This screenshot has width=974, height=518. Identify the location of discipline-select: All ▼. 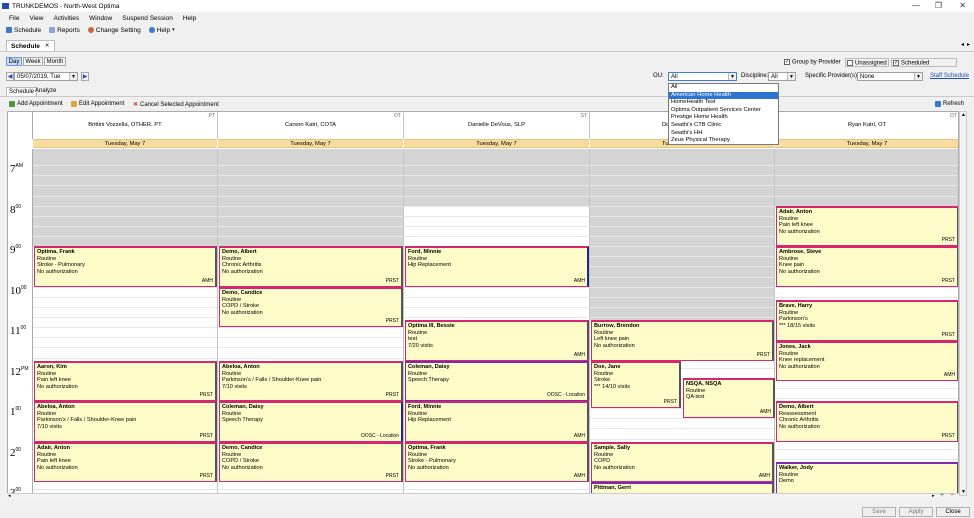
(782, 76).